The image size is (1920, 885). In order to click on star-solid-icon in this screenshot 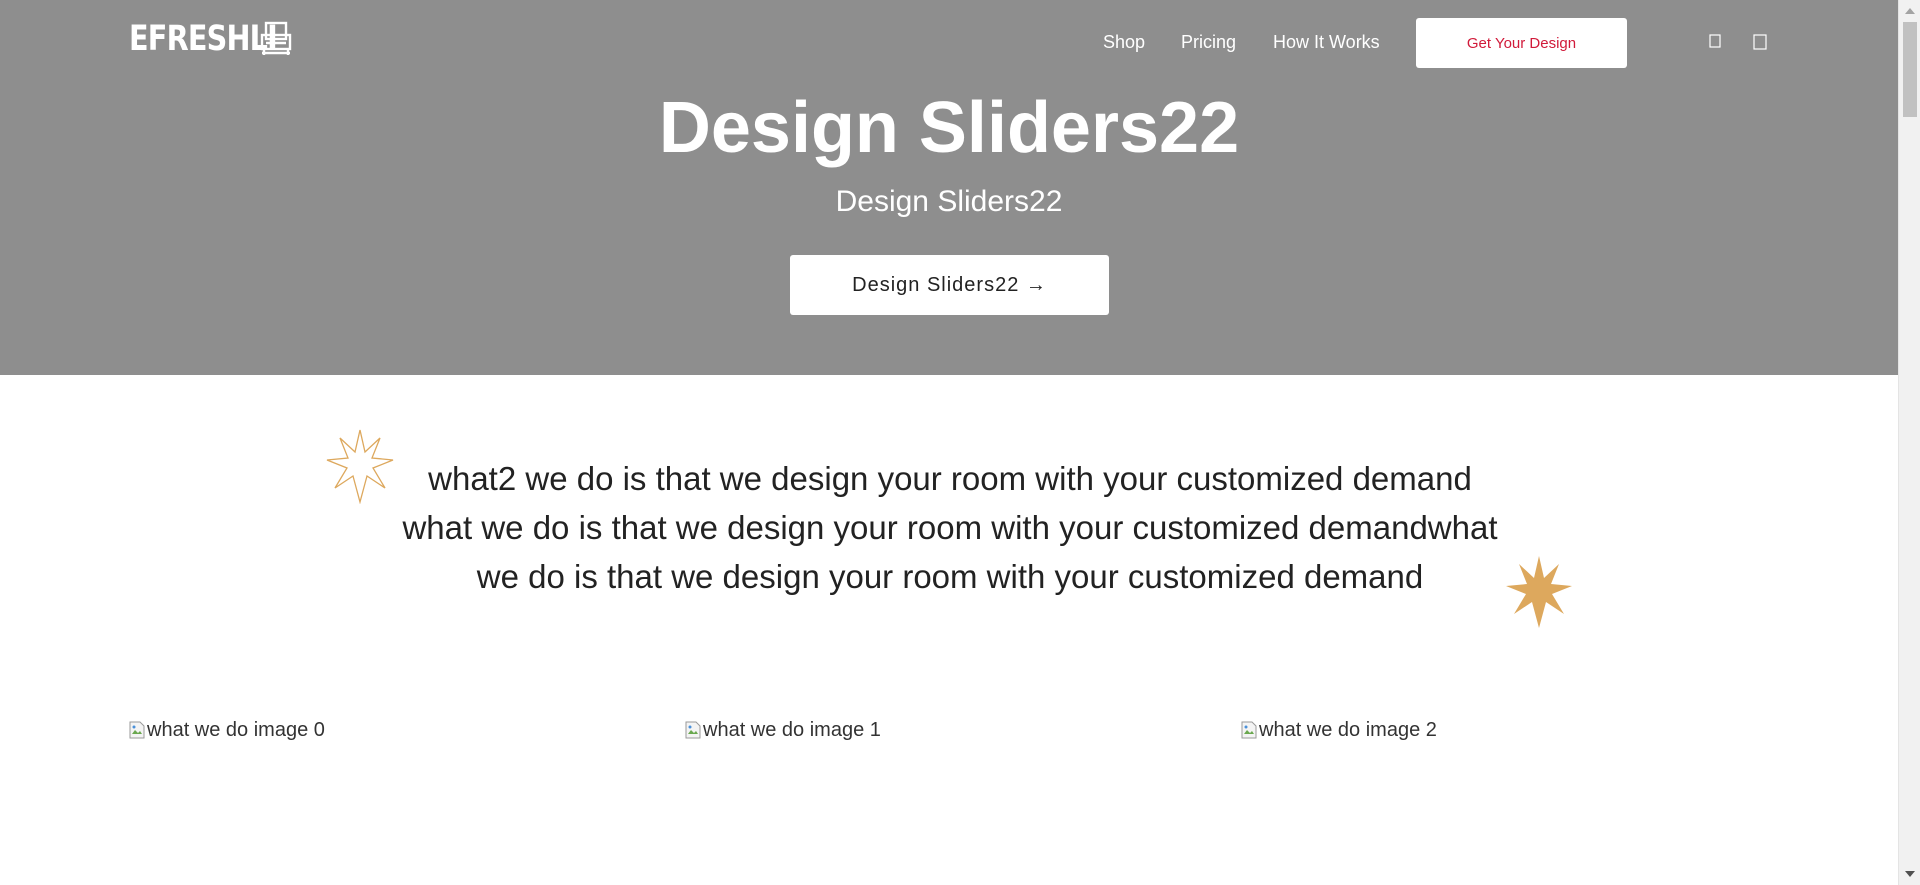, I will do `click(1539, 592)`.